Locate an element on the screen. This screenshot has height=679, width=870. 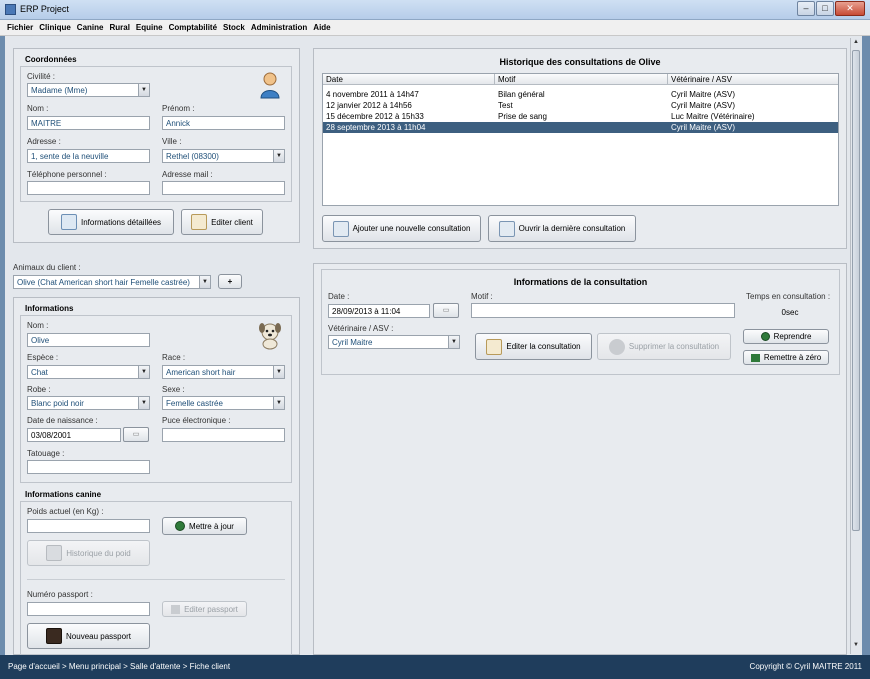
play-icon is located at coordinates (765, 336).